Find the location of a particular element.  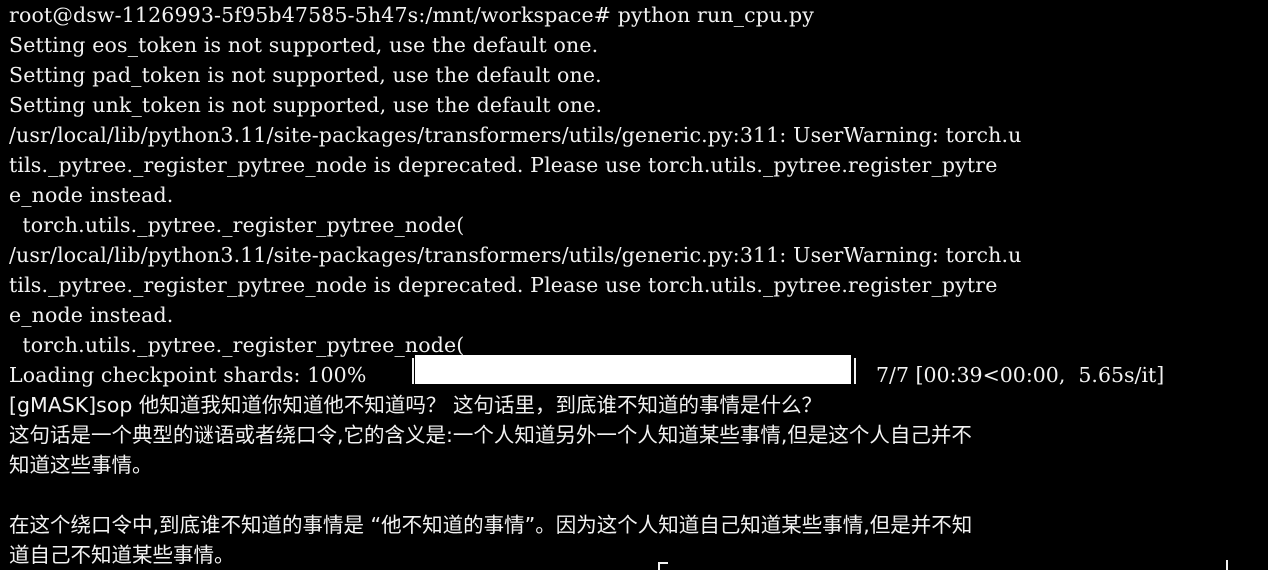

model-output-line: 知道这些事情。 is located at coordinates (81, 465).